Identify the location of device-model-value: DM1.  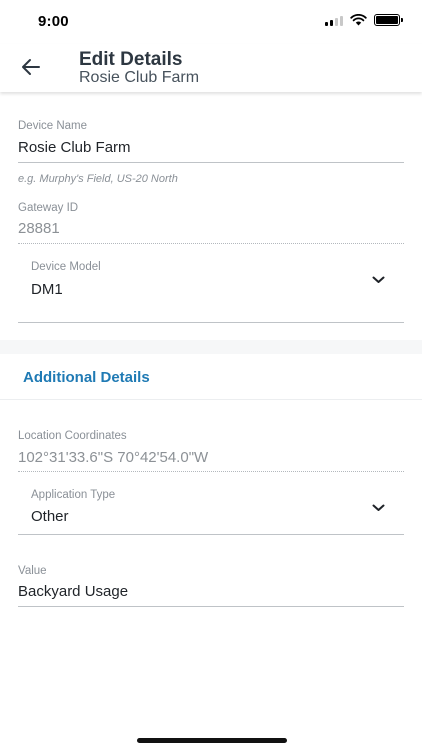
(47, 289).